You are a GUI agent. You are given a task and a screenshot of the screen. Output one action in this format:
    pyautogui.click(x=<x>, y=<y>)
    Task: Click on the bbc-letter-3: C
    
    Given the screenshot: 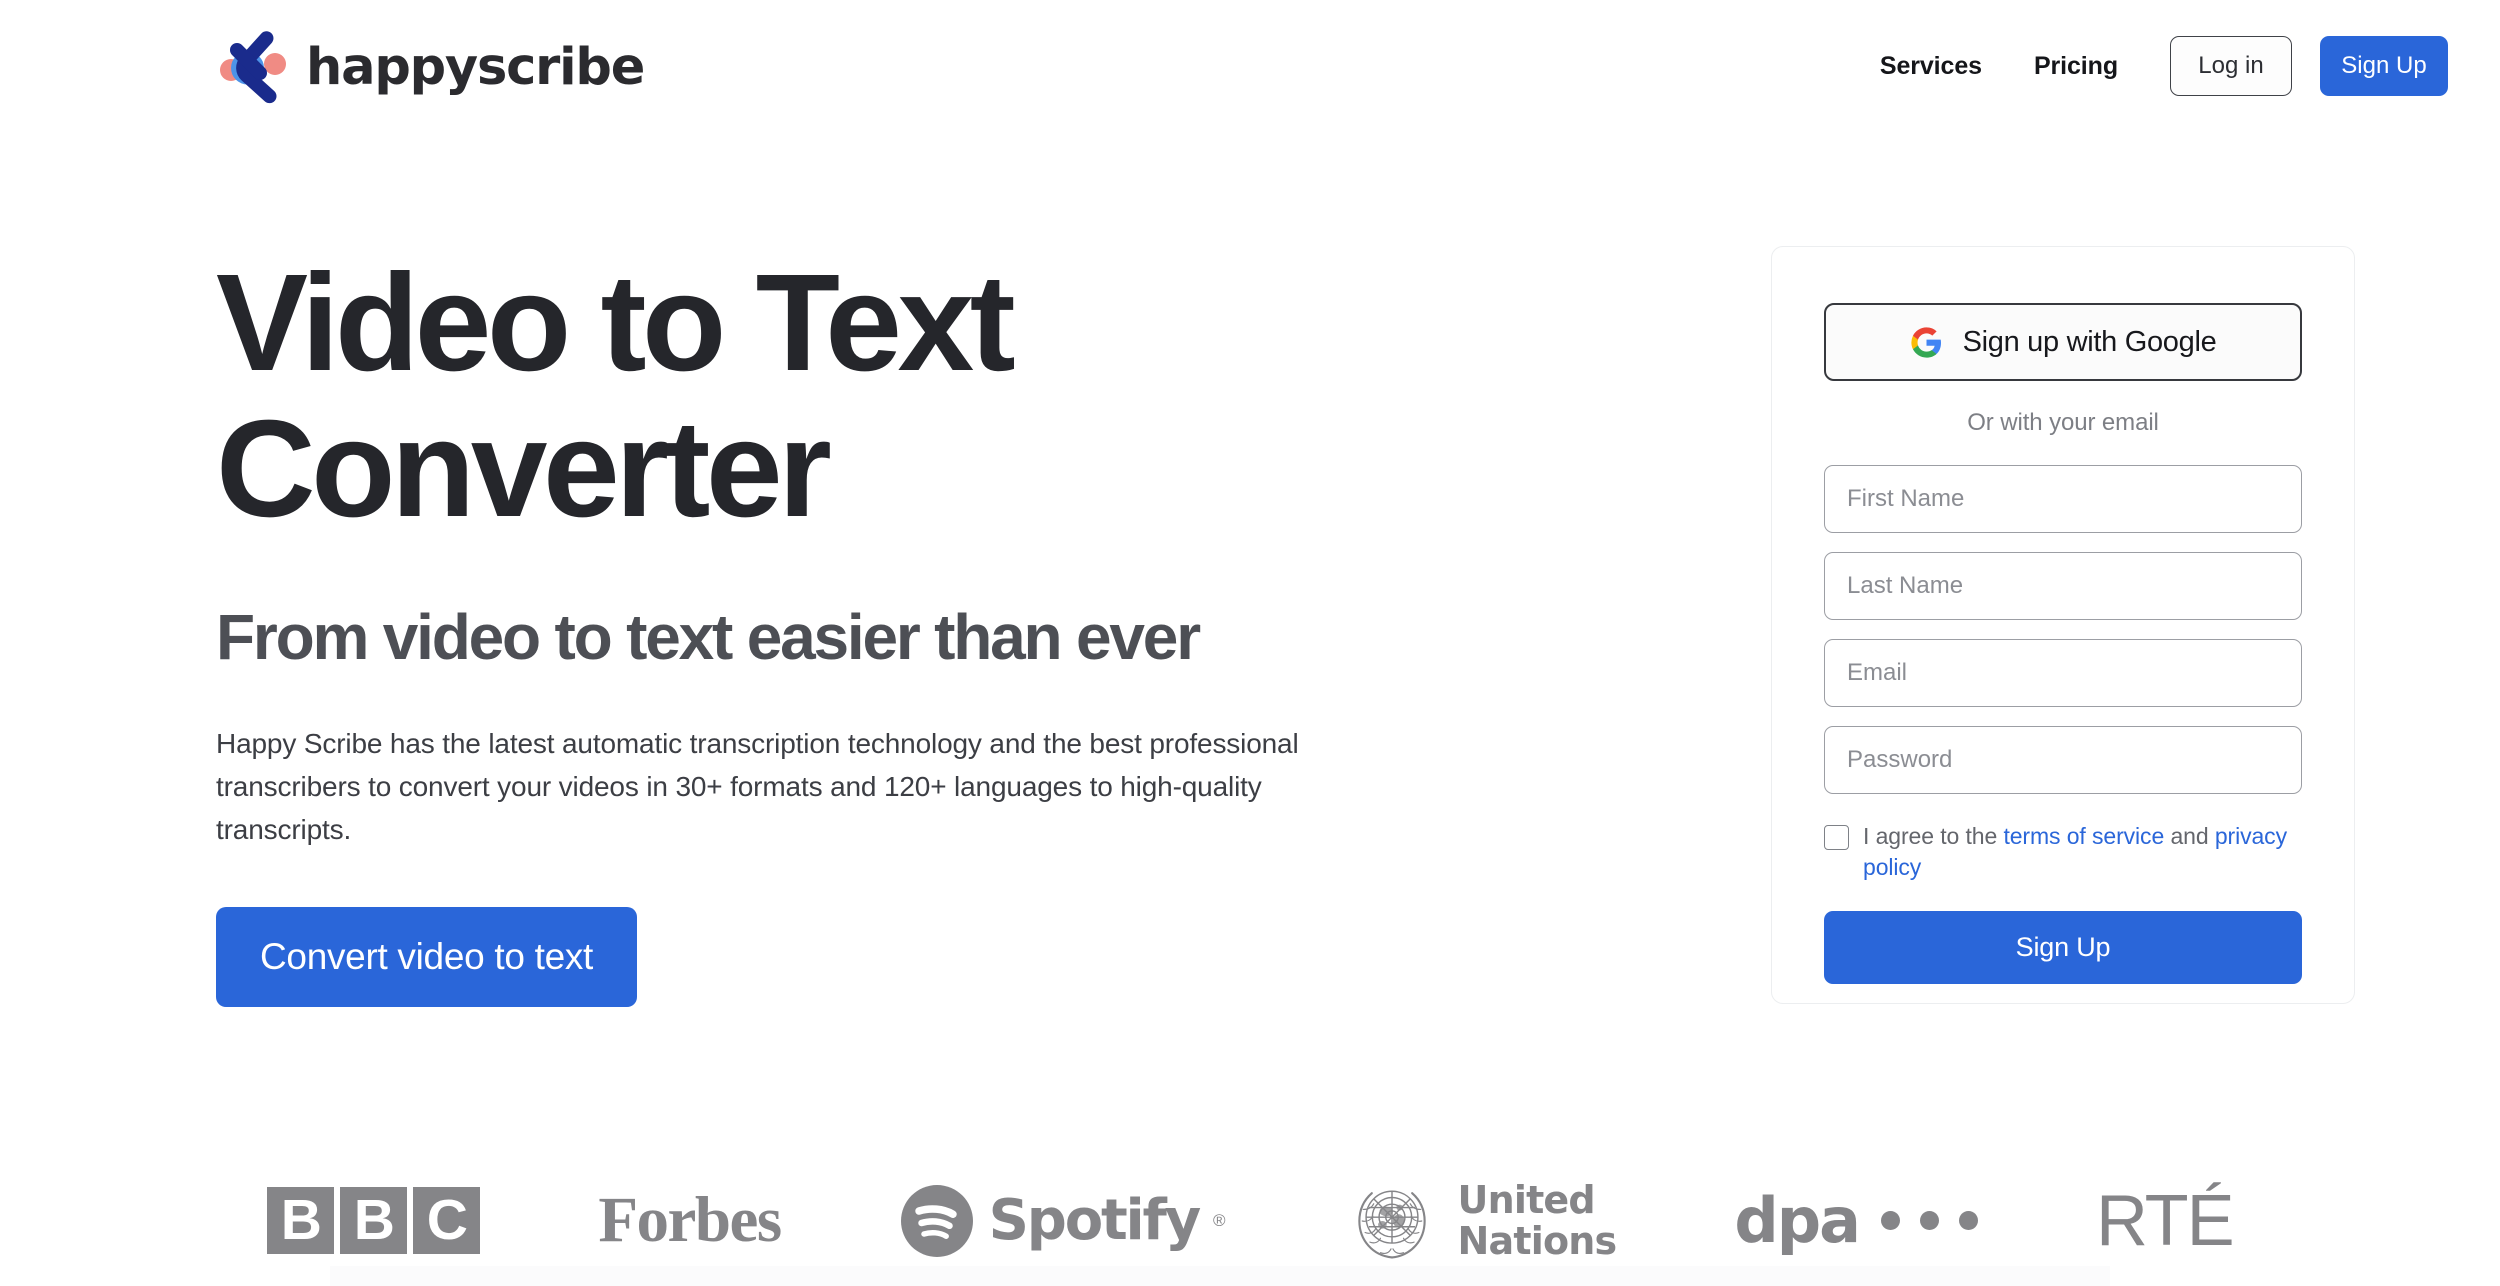 What is the action you would take?
    pyautogui.click(x=447, y=1220)
    